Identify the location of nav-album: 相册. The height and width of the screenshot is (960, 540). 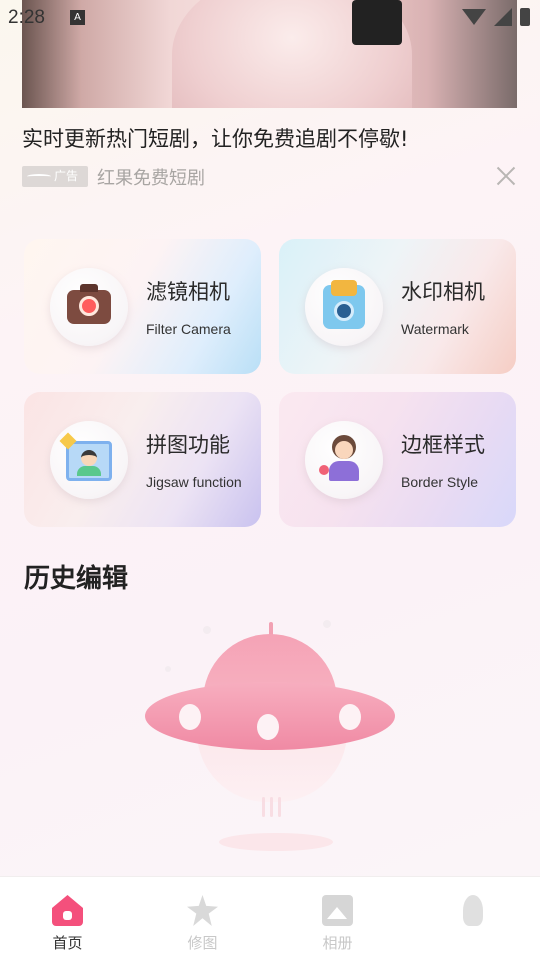
(337, 918).